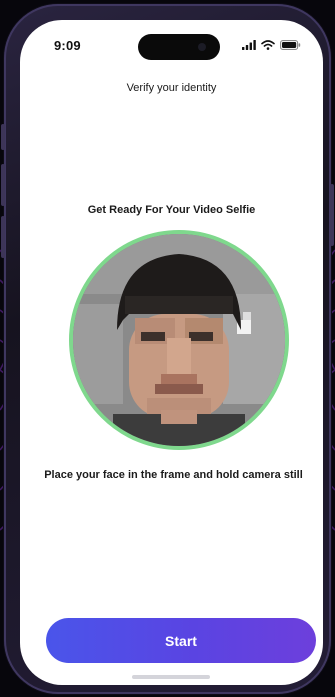 The height and width of the screenshot is (697, 335). What do you see at coordinates (171, 210) in the screenshot?
I see `selfie-heading: Get Ready For Your Video Selfie` at bounding box center [171, 210].